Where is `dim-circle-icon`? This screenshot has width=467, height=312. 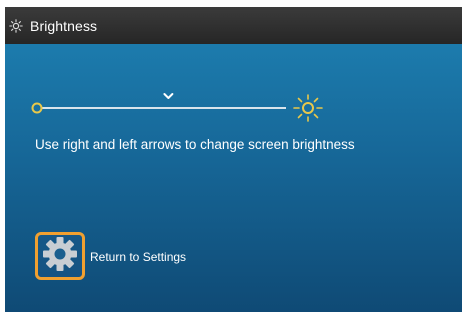
dim-circle-icon is located at coordinates (37, 108).